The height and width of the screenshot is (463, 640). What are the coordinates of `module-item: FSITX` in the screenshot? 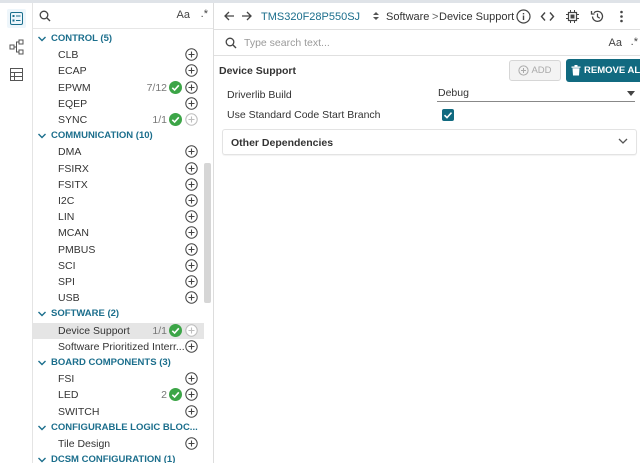 It's located at (118, 185).